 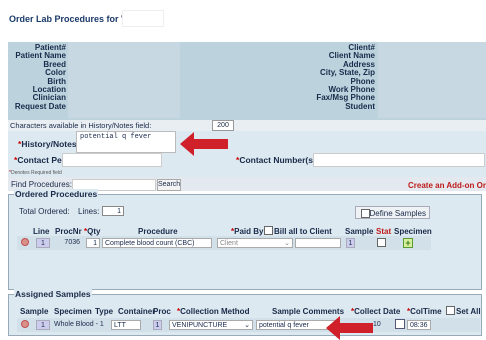 I want to click on arow-sample: 1, so click(x=43, y=325).